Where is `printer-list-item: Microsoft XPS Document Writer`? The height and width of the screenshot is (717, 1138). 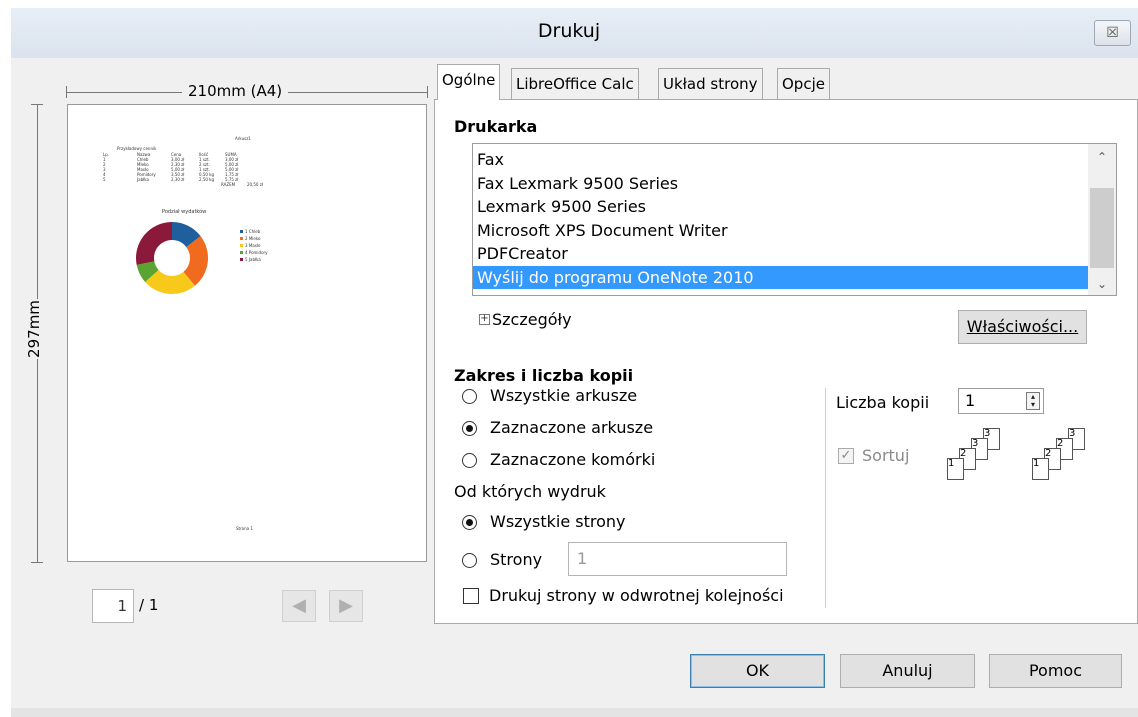 printer-list-item: Microsoft XPS Document Writer is located at coordinates (794, 231).